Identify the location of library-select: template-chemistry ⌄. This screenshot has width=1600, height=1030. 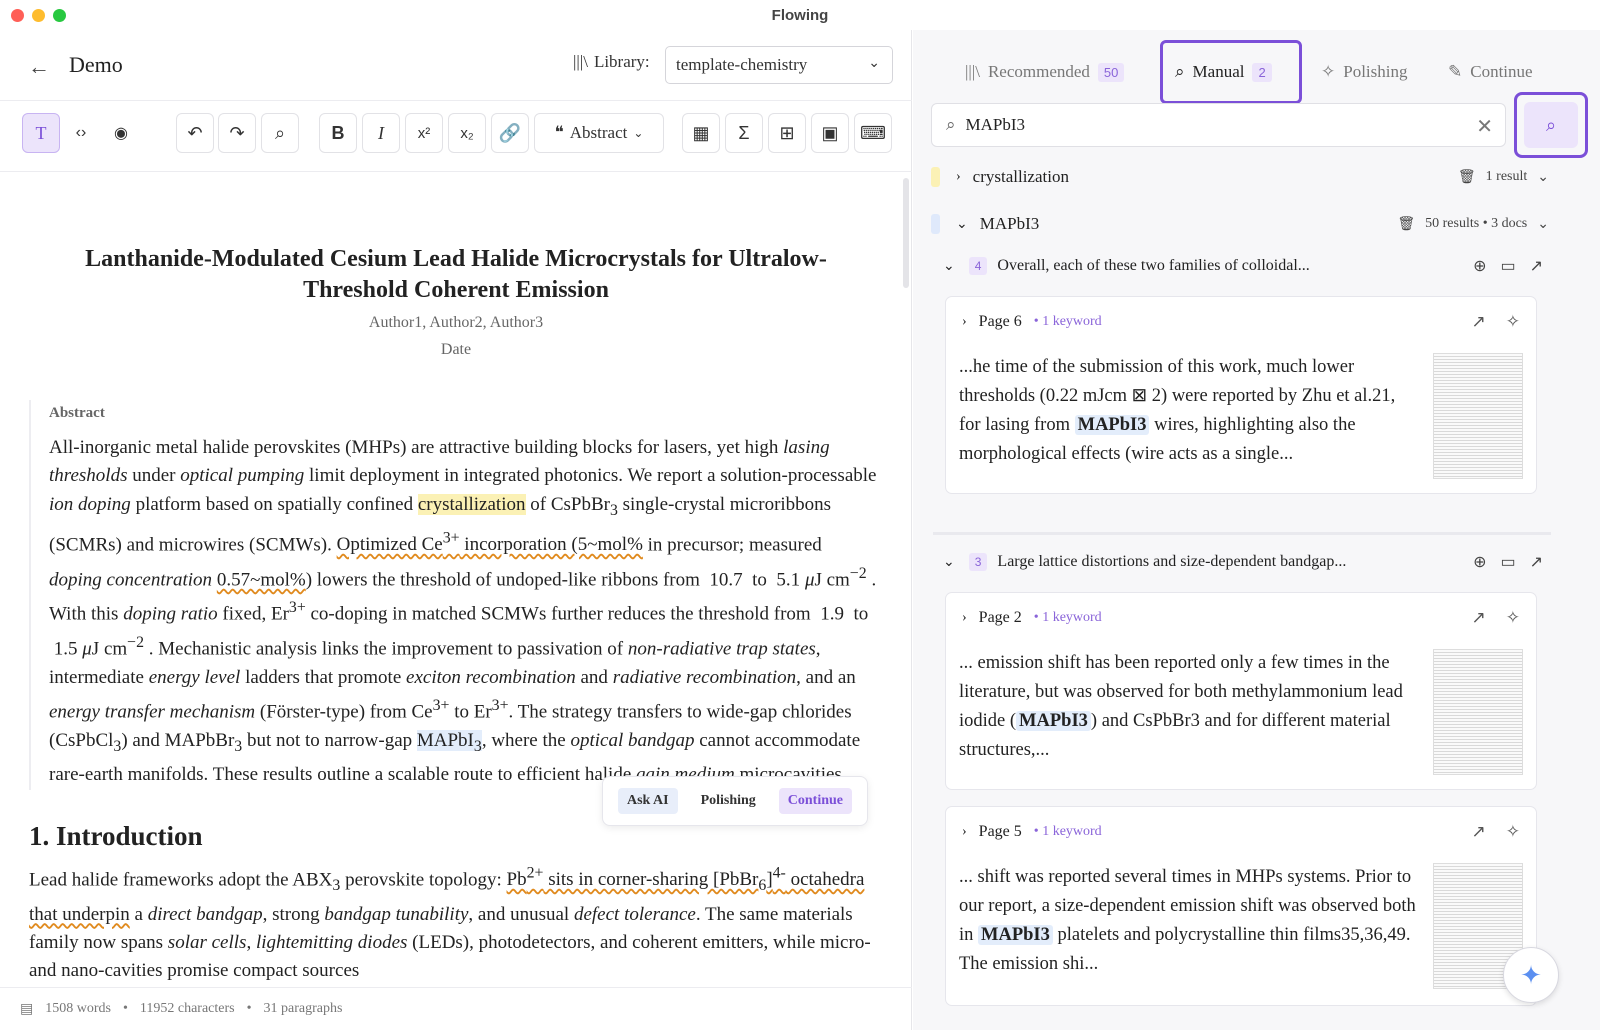
(779, 65).